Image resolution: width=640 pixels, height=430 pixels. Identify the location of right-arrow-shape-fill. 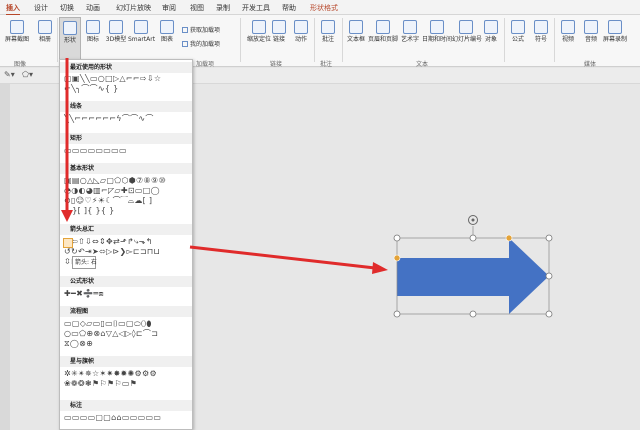
(473, 276).